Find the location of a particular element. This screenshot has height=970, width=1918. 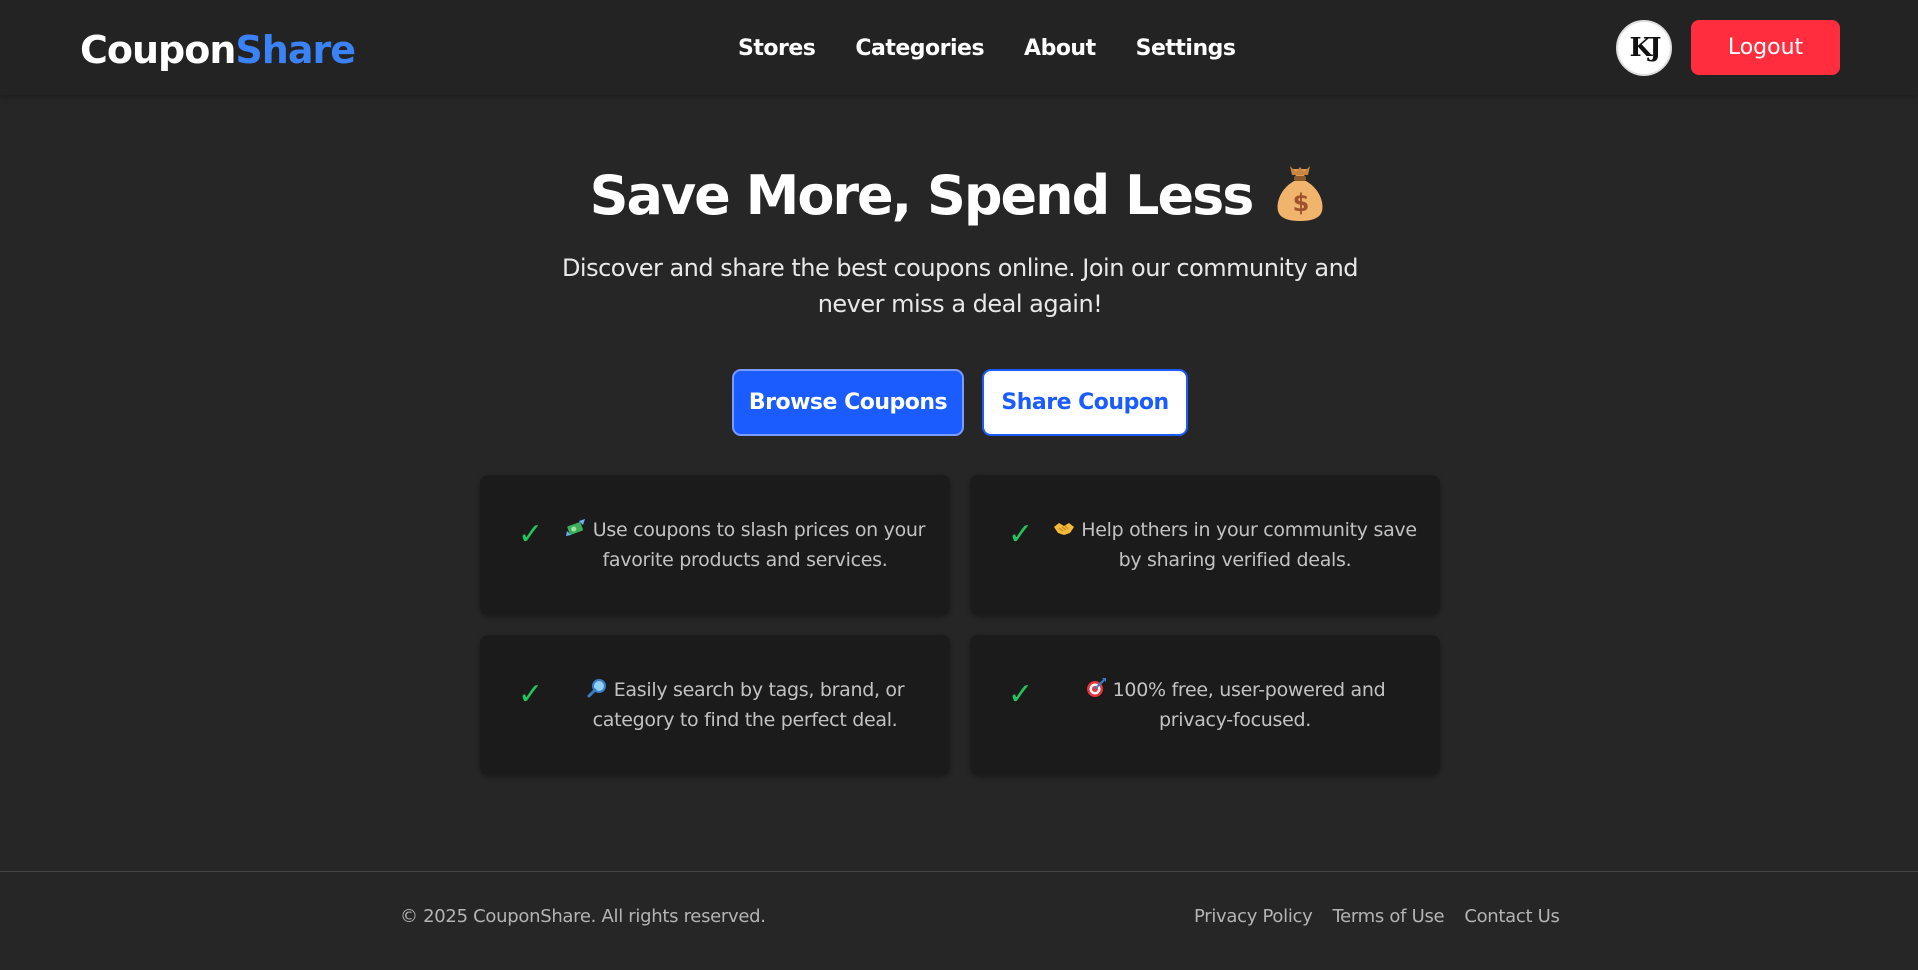

avatar-initials: KJ is located at coordinates (1645, 48).